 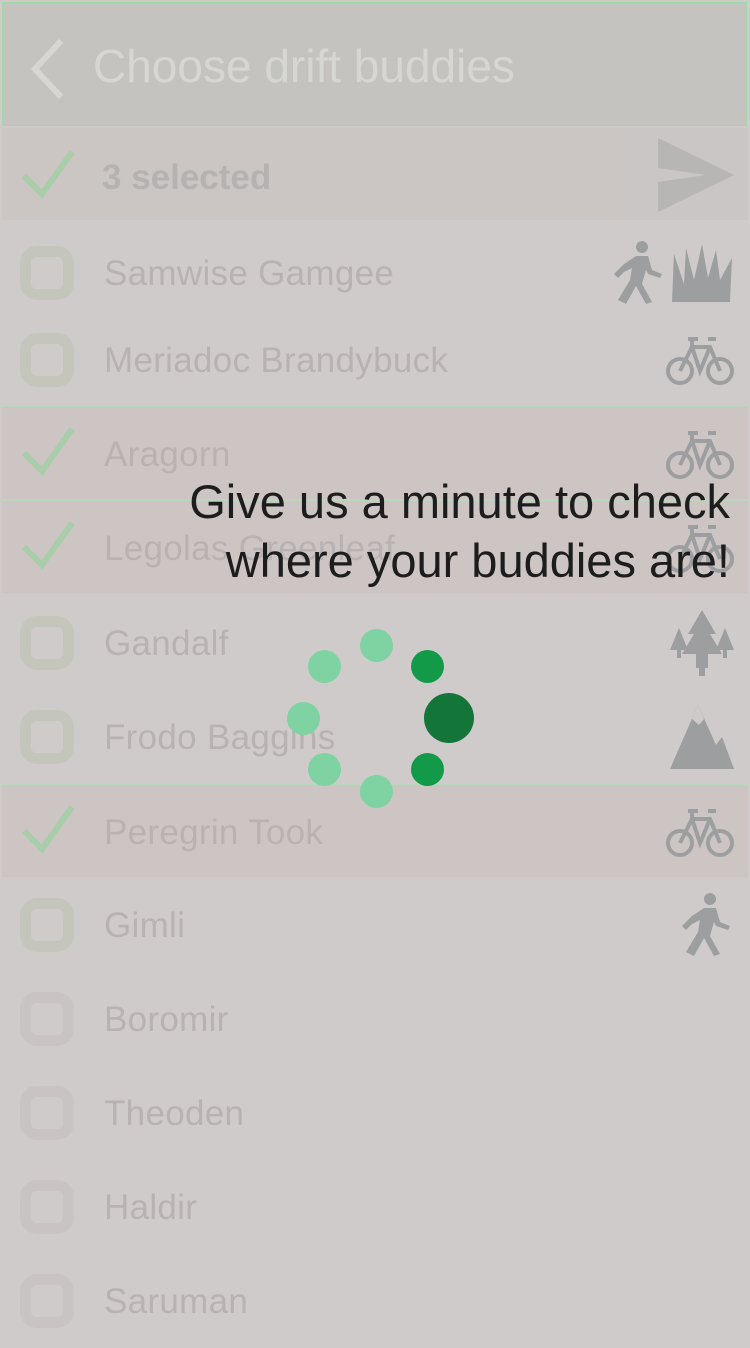 What do you see at coordinates (214, 832) in the screenshot?
I see `buddy-name: Peregrin Took` at bounding box center [214, 832].